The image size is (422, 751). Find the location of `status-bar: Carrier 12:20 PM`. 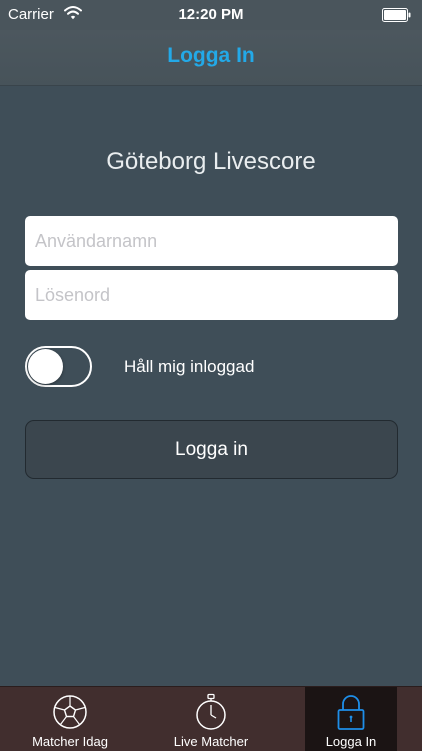

status-bar: Carrier 12:20 PM is located at coordinates (211, 15).